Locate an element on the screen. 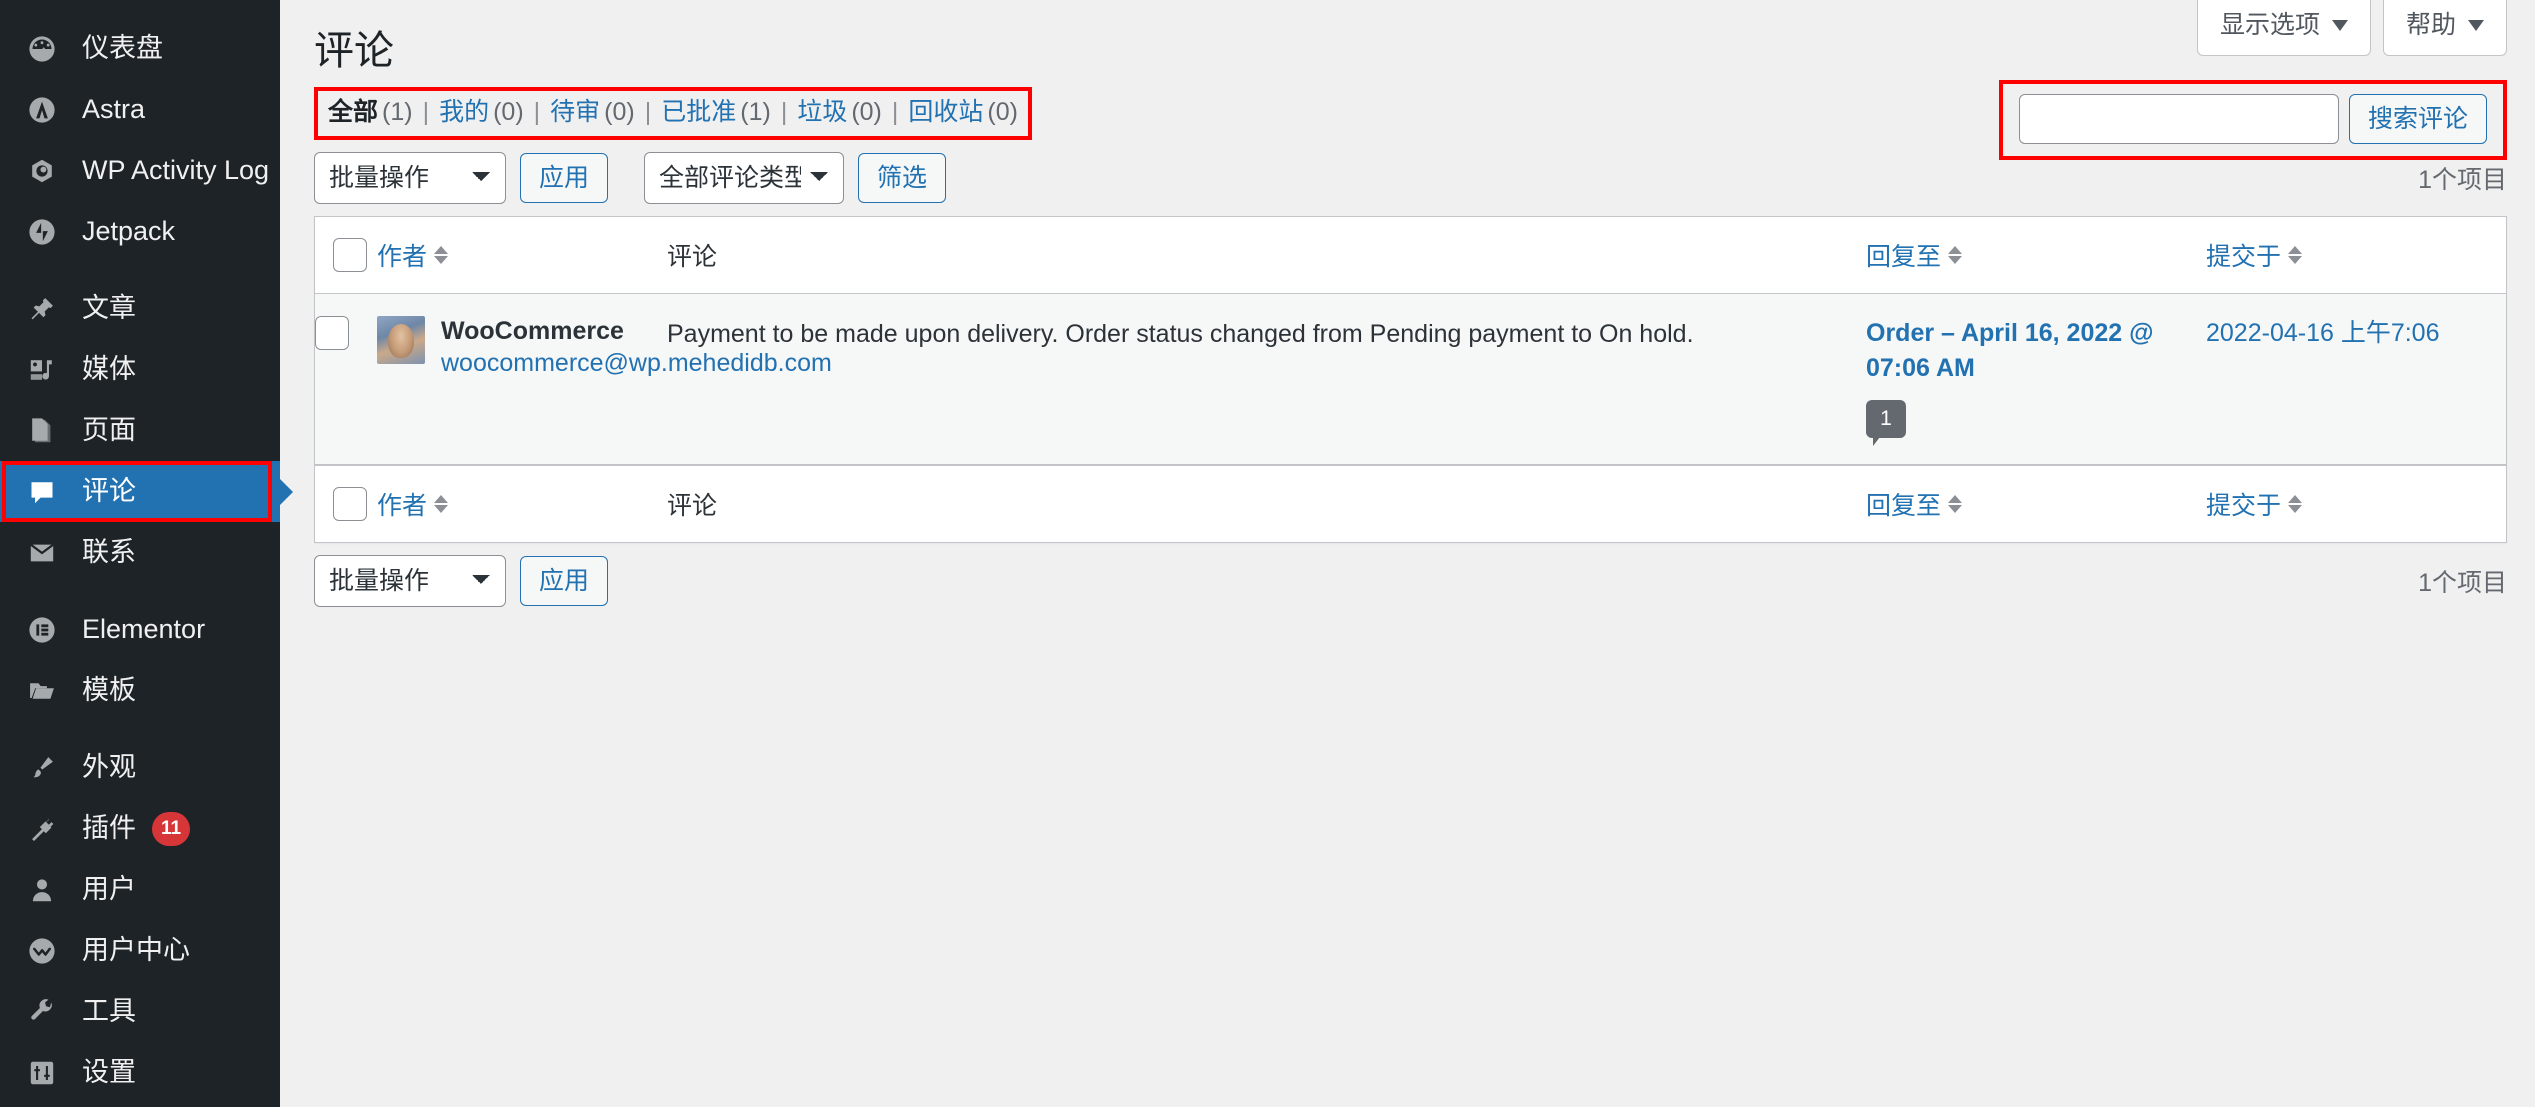  sidebar-item-label: 媒体 is located at coordinates (109, 369).